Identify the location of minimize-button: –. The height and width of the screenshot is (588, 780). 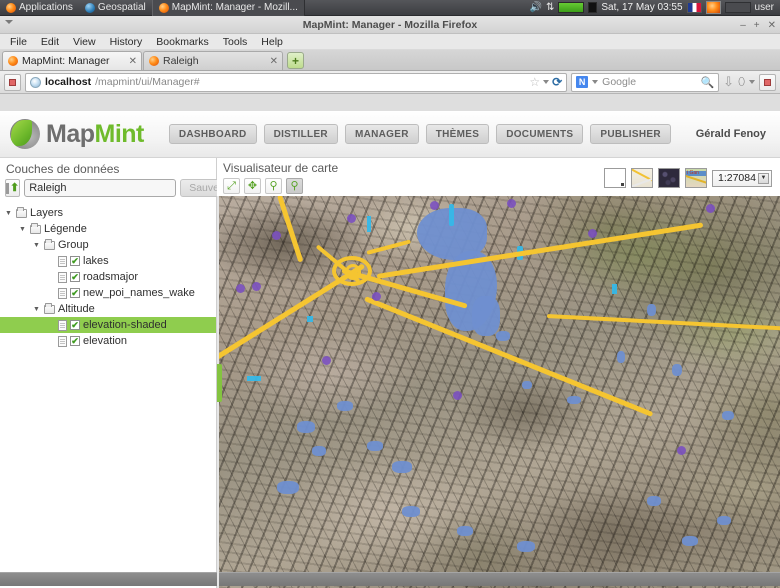
(743, 25).